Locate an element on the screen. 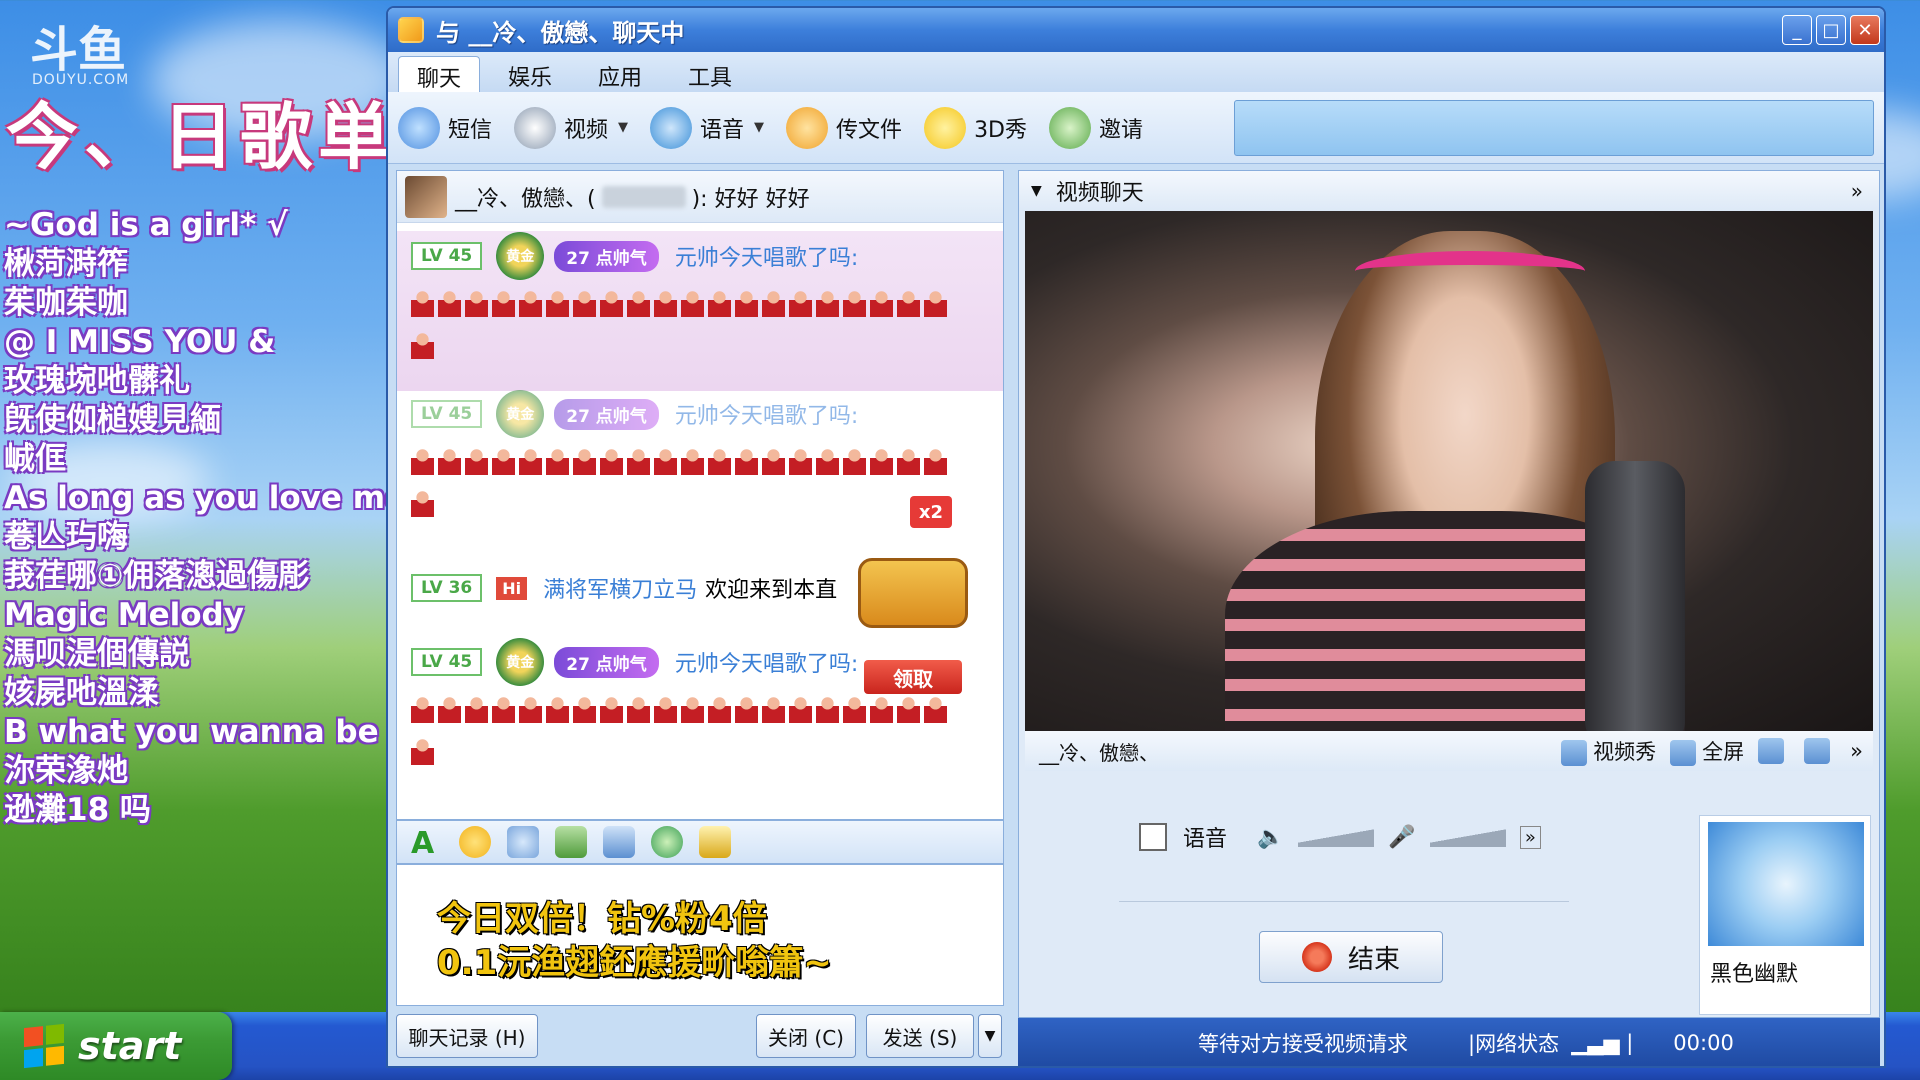  video-button: 视频 ▼ is located at coordinates (571, 127).